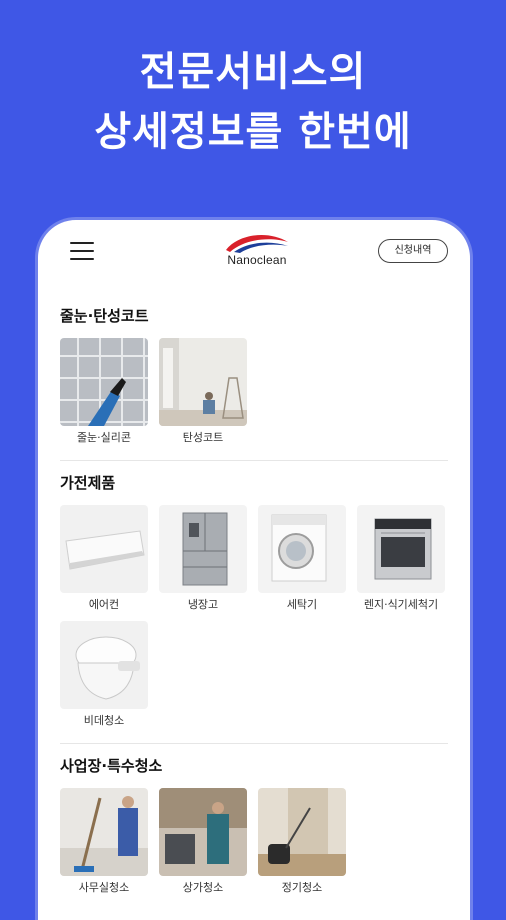  I want to click on regular-cleaning-photo, so click(302, 832).